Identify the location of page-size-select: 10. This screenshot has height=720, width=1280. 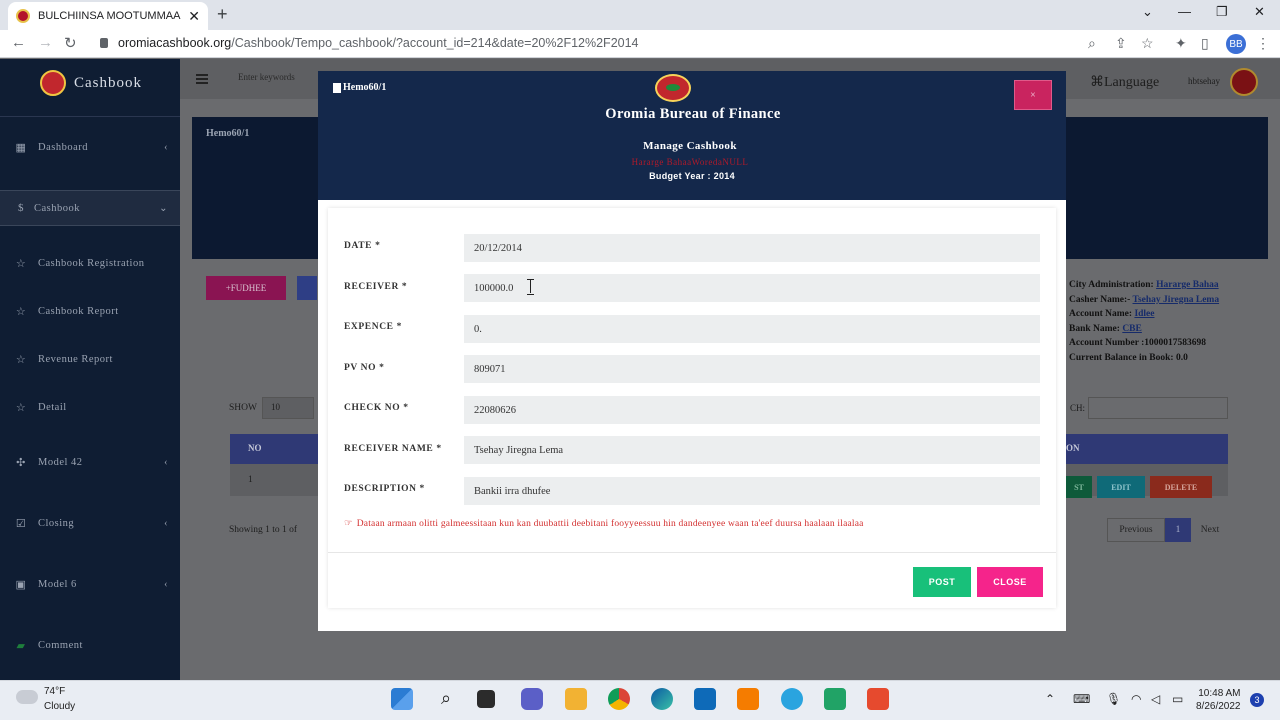
(288, 408).